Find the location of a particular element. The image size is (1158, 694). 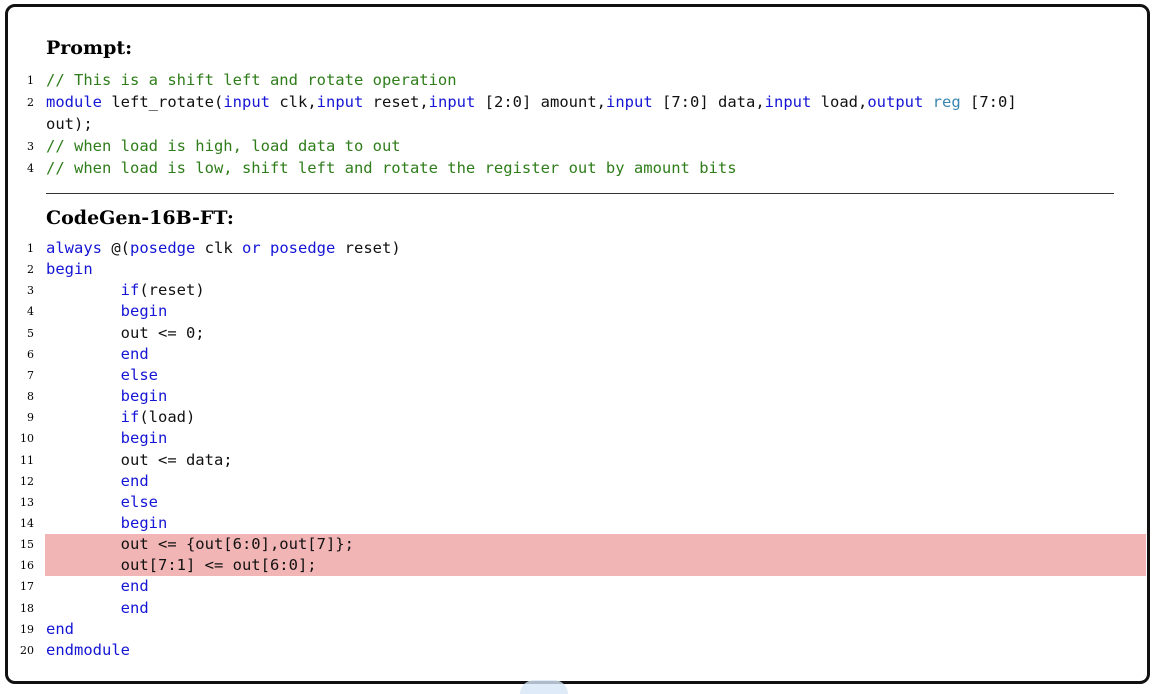

keyword-token: or is located at coordinates (251, 248).